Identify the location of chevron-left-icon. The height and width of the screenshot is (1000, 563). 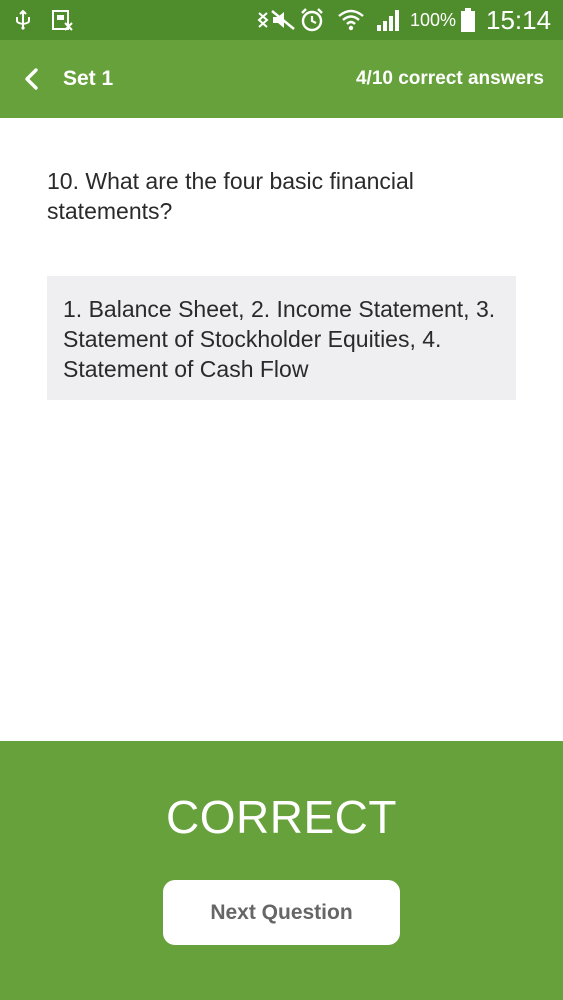
(31, 79).